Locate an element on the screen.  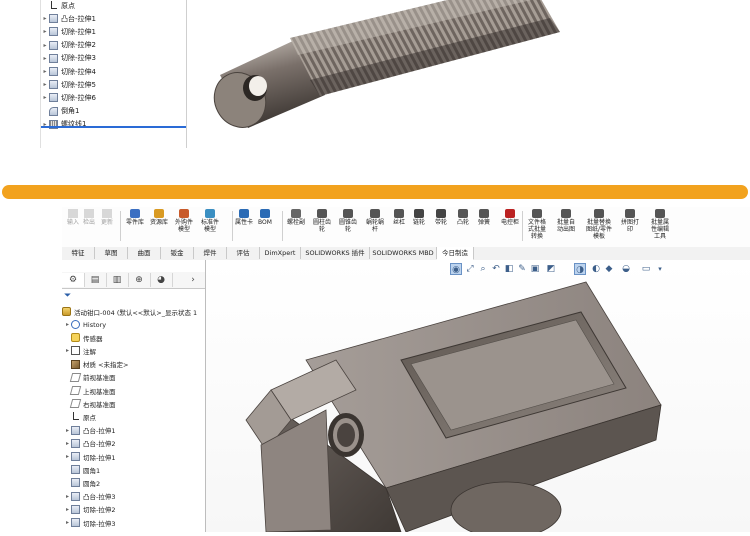
ribbon-button: 蜗轮蜗 杆 is located at coordinates (375, 221).